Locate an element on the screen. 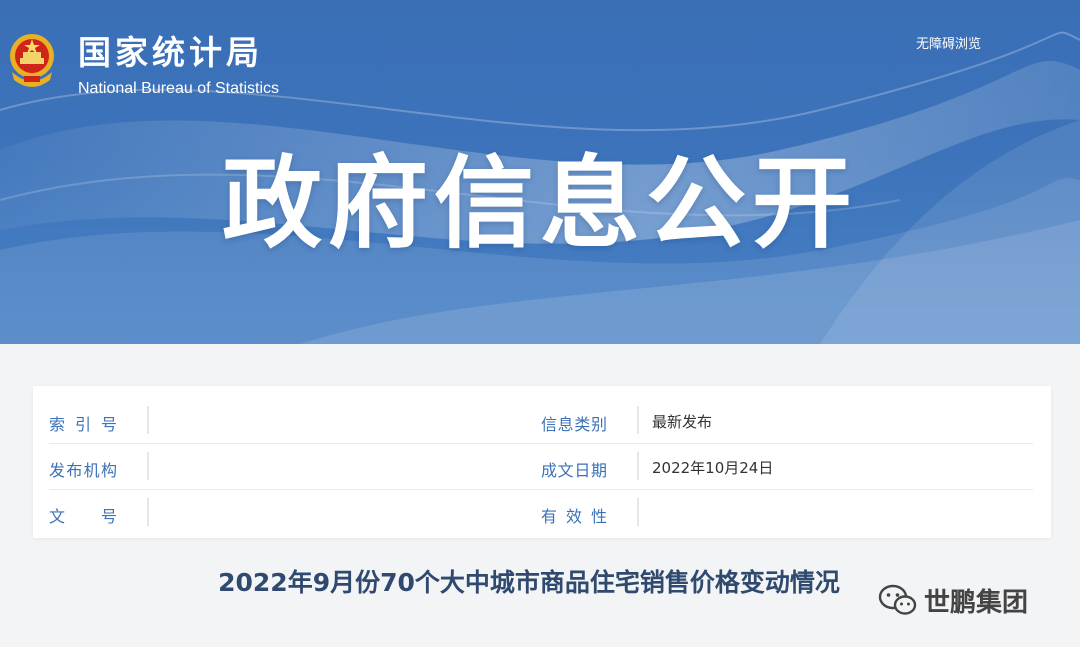 The image size is (1080, 647). watermark-text: 世鹏集团 is located at coordinates (976, 602).